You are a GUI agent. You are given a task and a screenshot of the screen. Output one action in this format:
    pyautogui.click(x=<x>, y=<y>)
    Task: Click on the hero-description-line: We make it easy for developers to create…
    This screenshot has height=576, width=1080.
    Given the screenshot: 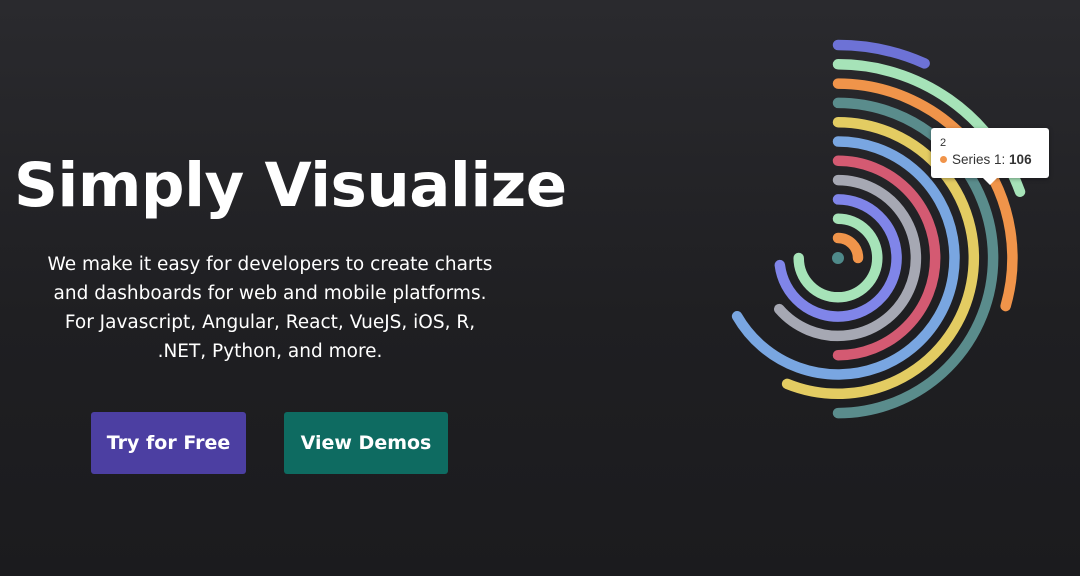 What is the action you would take?
    pyautogui.click(x=270, y=279)
    